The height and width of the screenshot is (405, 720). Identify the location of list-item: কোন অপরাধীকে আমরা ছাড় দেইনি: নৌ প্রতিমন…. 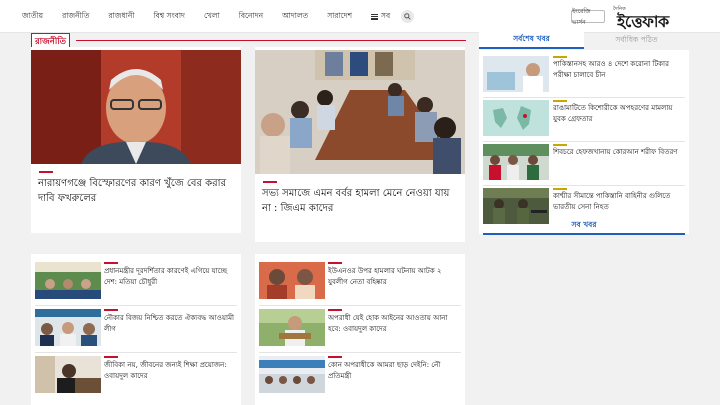
(360, 378).